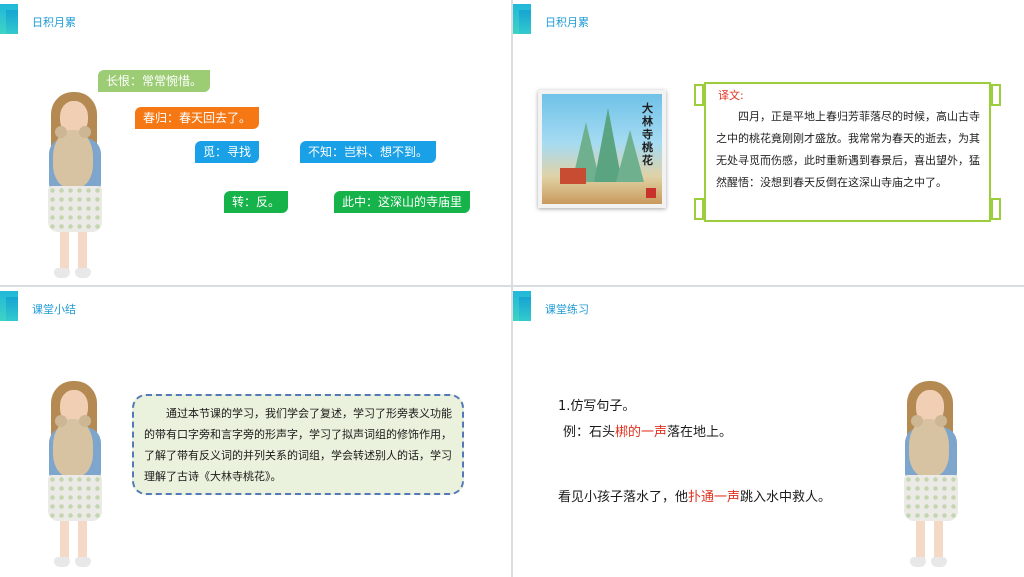 The image size is (1024, 577). What do you see at coordinates (589, 432) in the screenshot?
I see `example-prefix: 例：石头` at bounding box center [589, 432].